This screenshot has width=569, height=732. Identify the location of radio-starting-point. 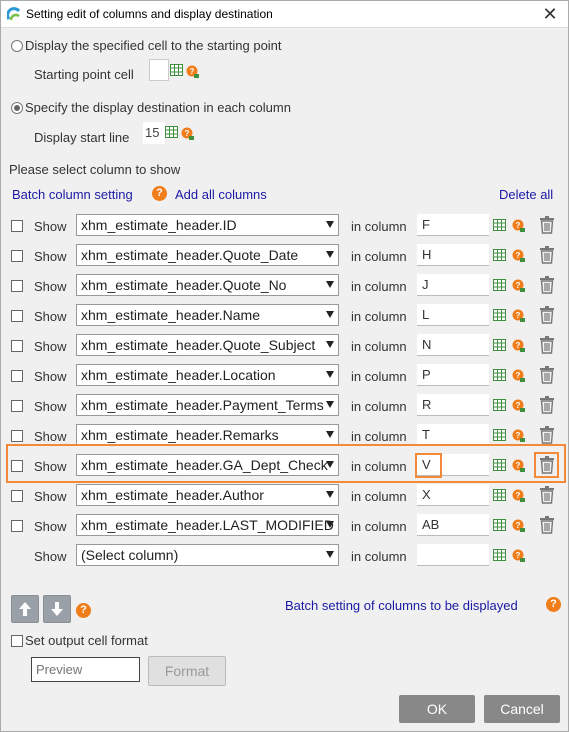
(17, 46).